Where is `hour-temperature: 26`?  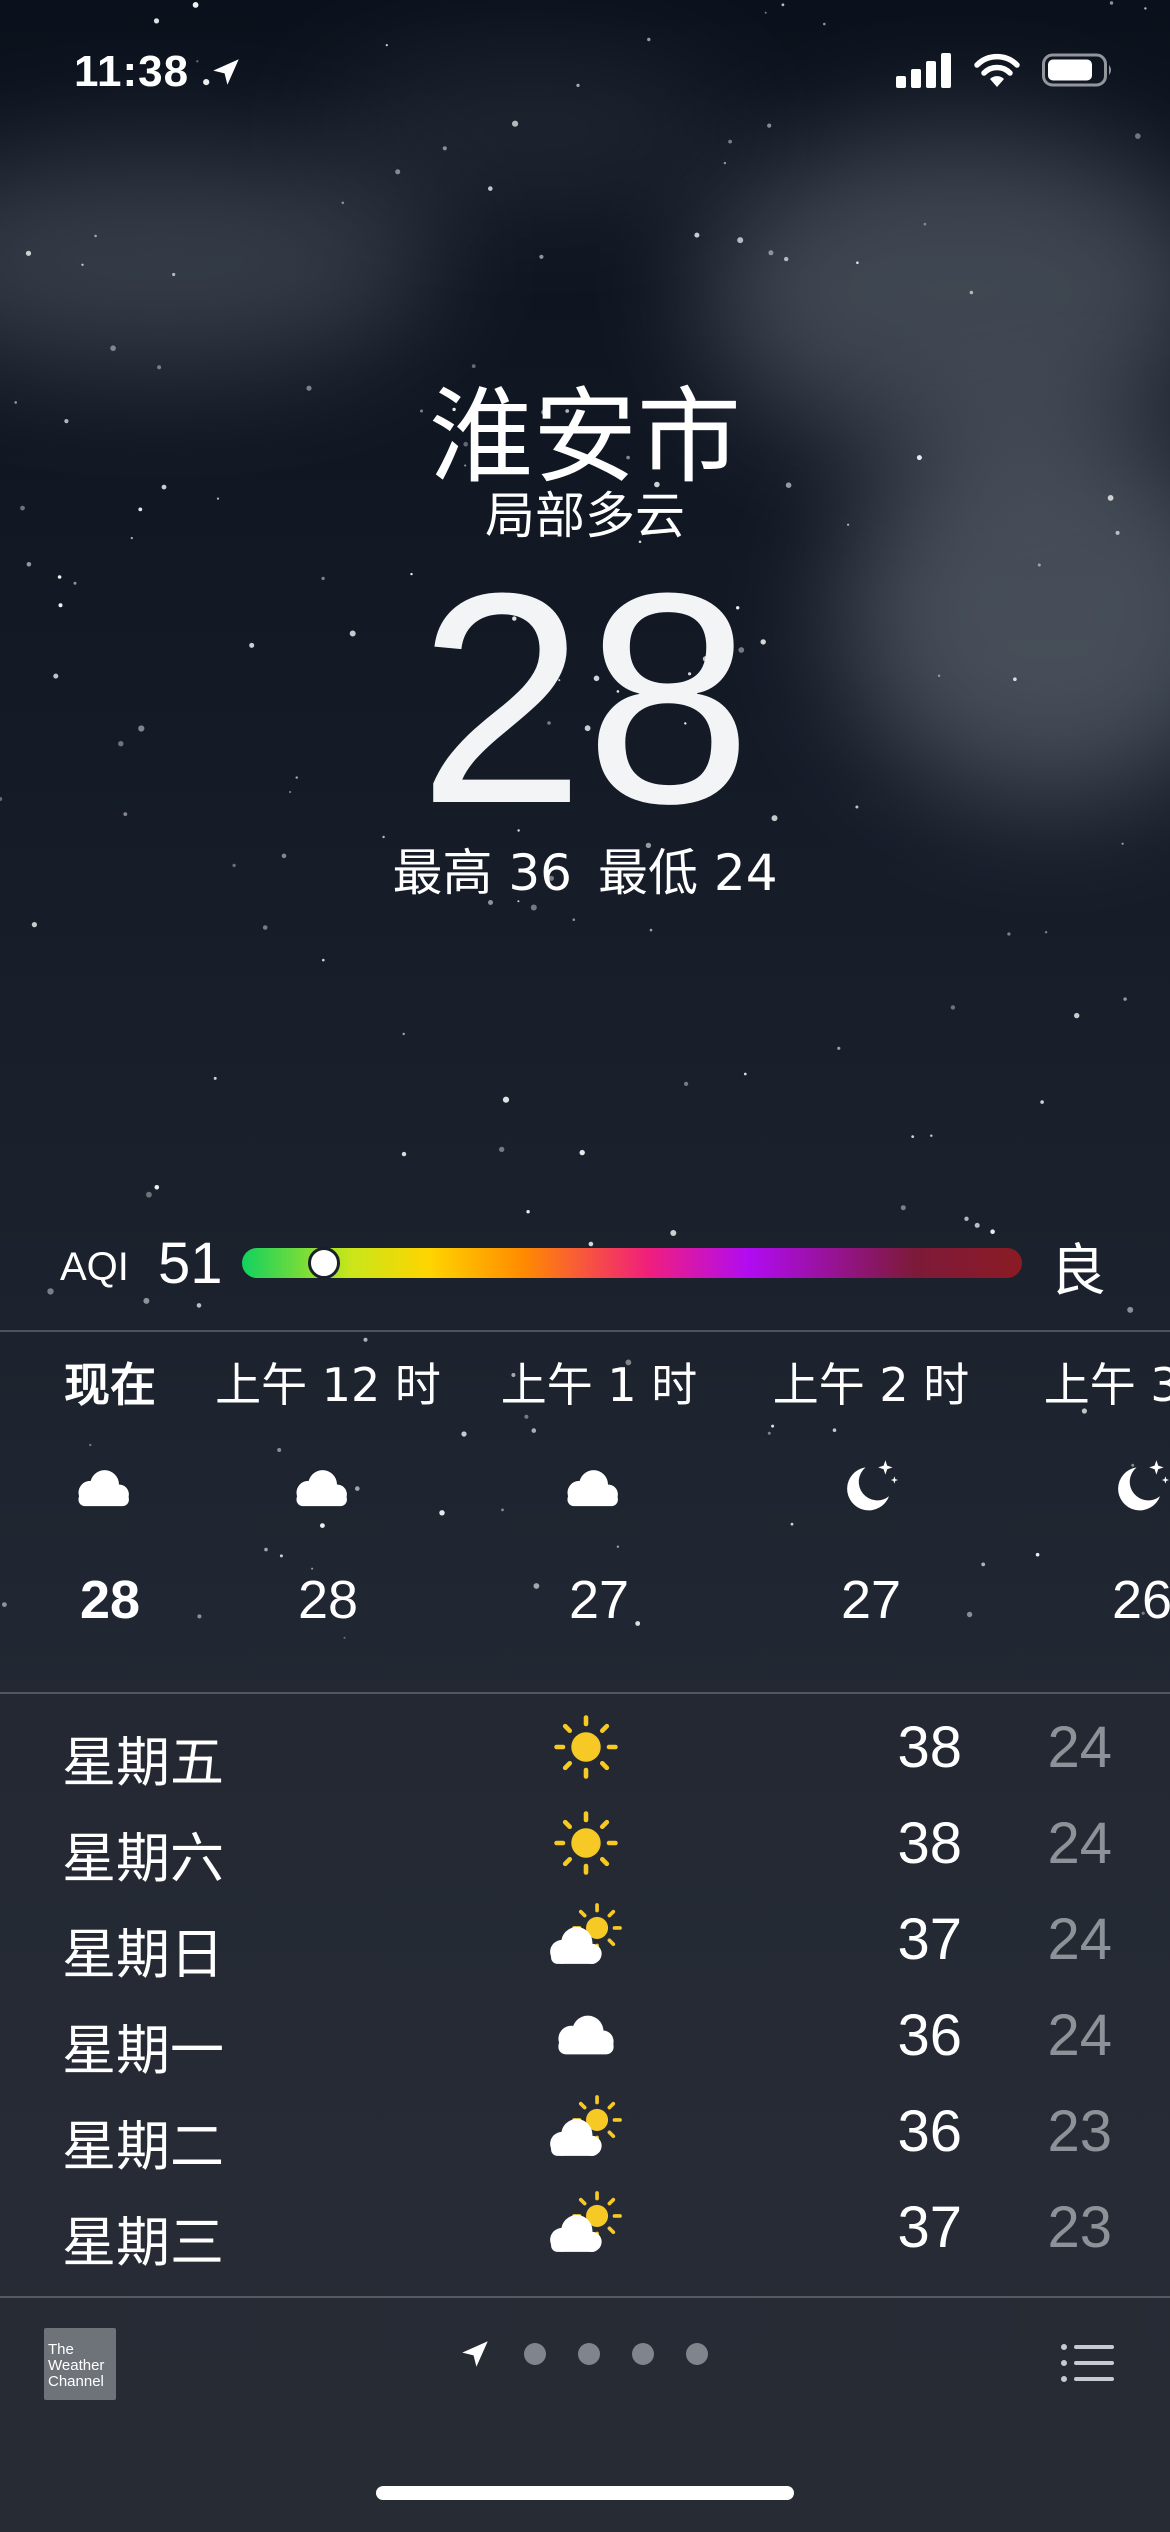 hour-temperature: 26 is located at coordinates (1140, 1600).